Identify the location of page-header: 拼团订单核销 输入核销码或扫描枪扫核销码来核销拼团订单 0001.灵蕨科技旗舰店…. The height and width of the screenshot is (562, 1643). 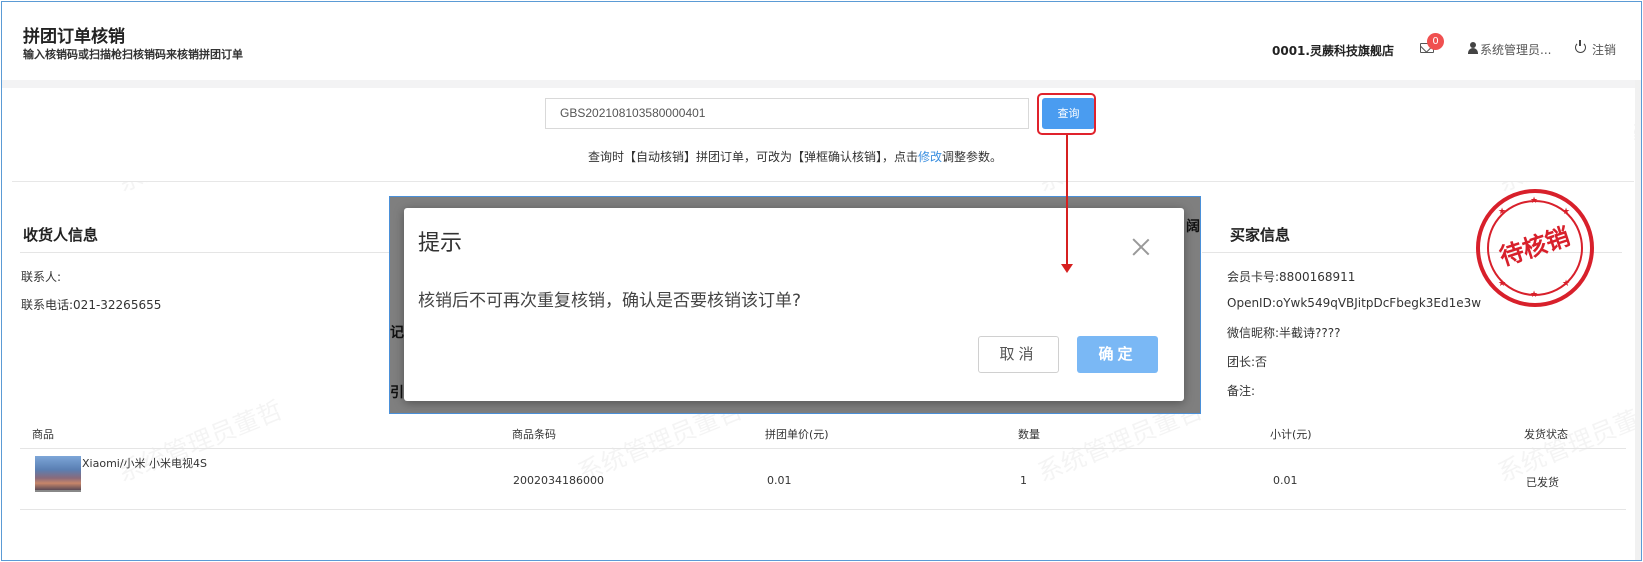
(821, 41).